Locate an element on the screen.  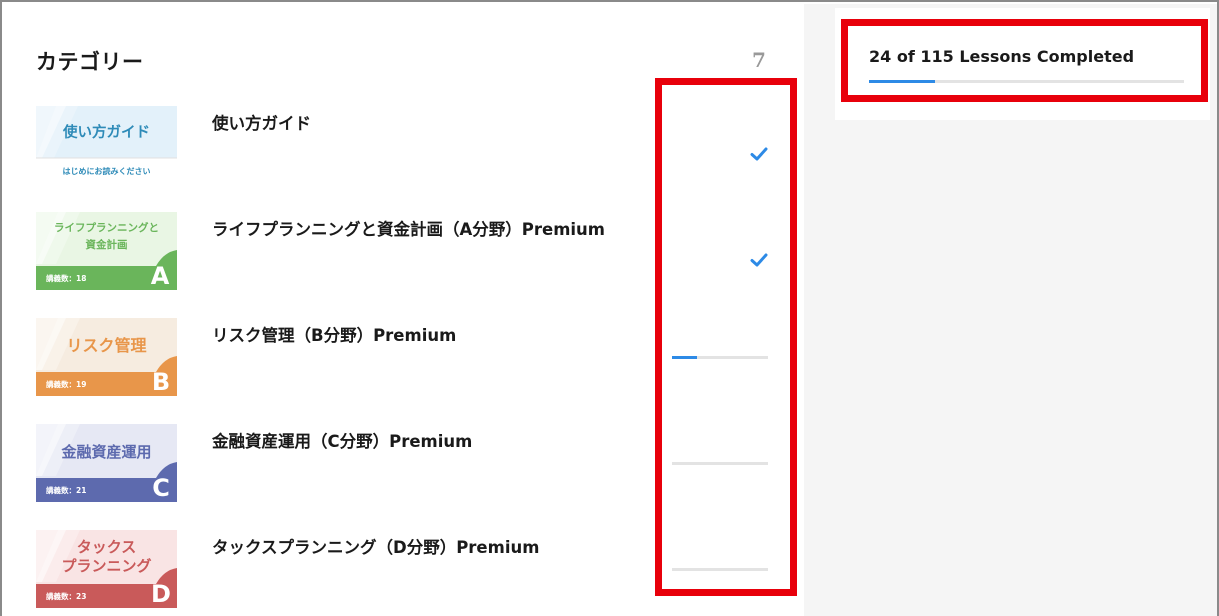
thumb-lessons: 講義数：18 is located at coordinates (66, 278).